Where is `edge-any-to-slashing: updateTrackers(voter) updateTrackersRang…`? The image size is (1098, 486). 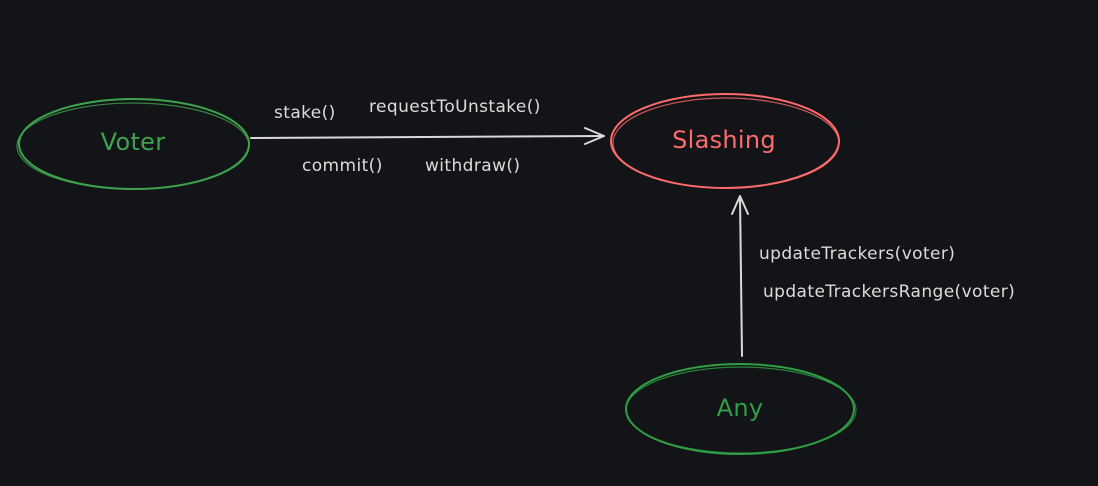 edge-any-to-slashing: updateTrackers(voter) updateTrackersRang… is located at coordinates (873, 276).